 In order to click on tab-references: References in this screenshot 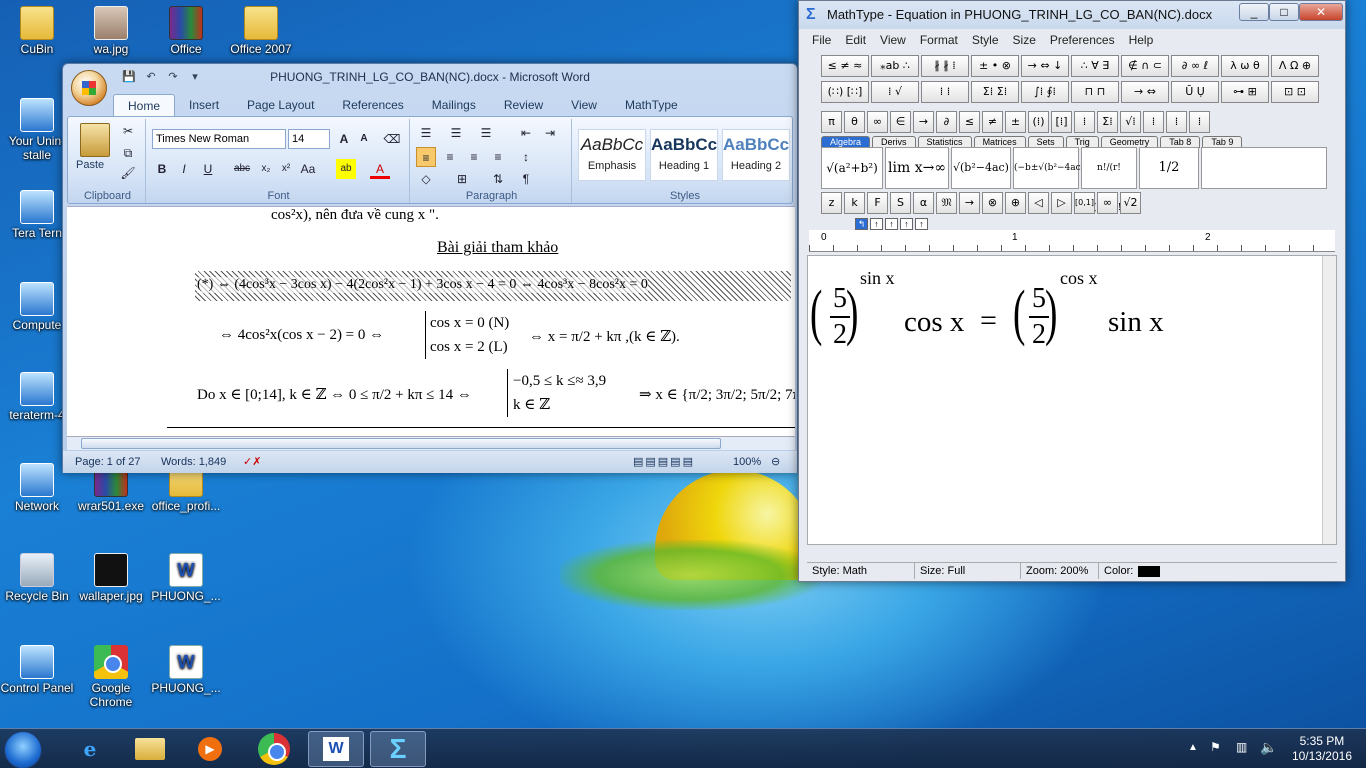, I will do `click(372, 105)`.